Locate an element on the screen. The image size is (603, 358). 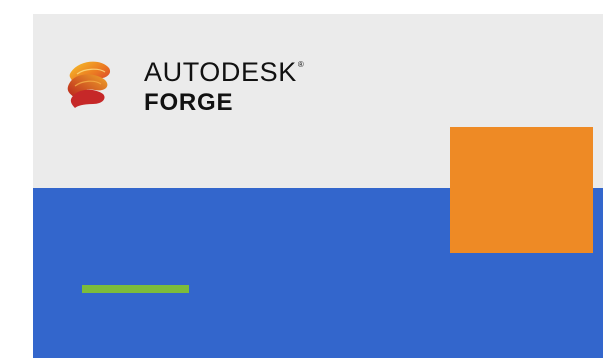
autodesk-forge-icon is located at coordinates (89, 84).